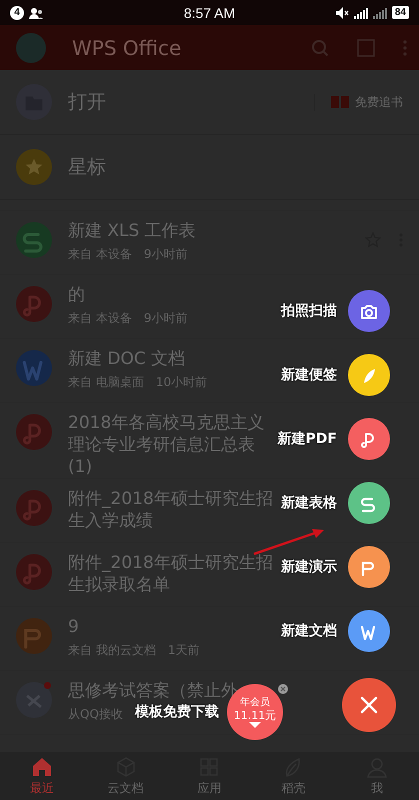  I want to click on home-icon, so click(41, 767).